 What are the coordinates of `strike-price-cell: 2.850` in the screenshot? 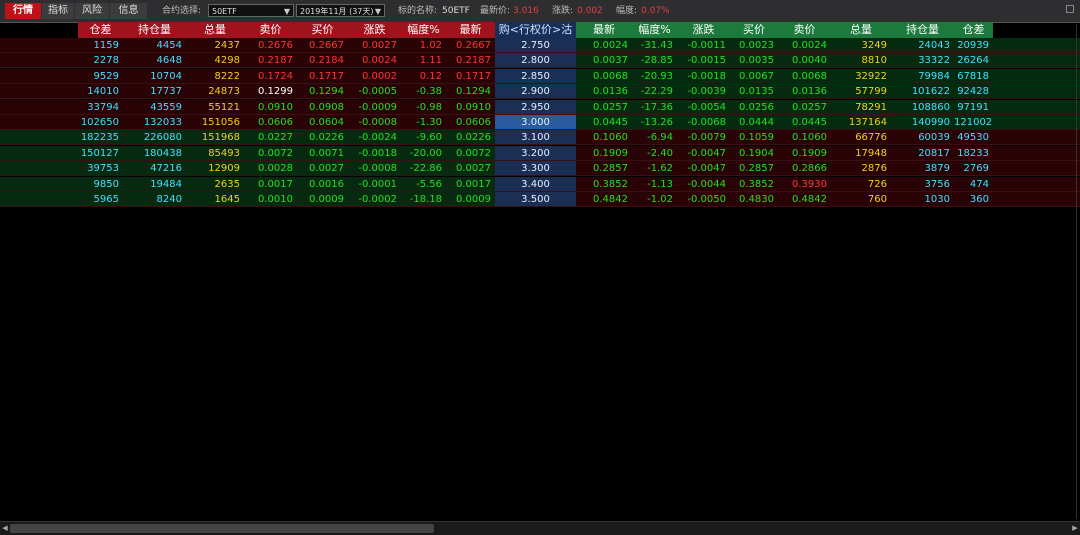 It's located at (535, 76).